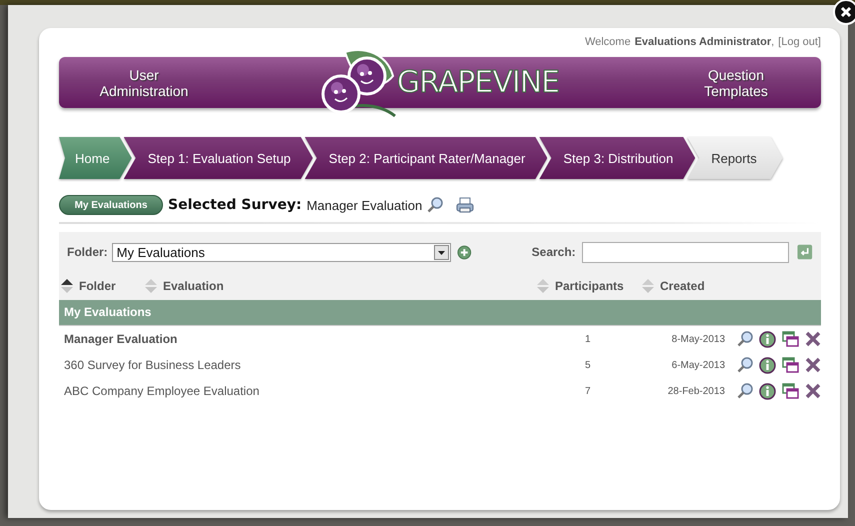 Image resolution: width=855 pixels, height=526 pixels. What do you see at coordinates (103, 286) in the screenshot?
I see `column-header: Folder` at bounding box center [103, 286].